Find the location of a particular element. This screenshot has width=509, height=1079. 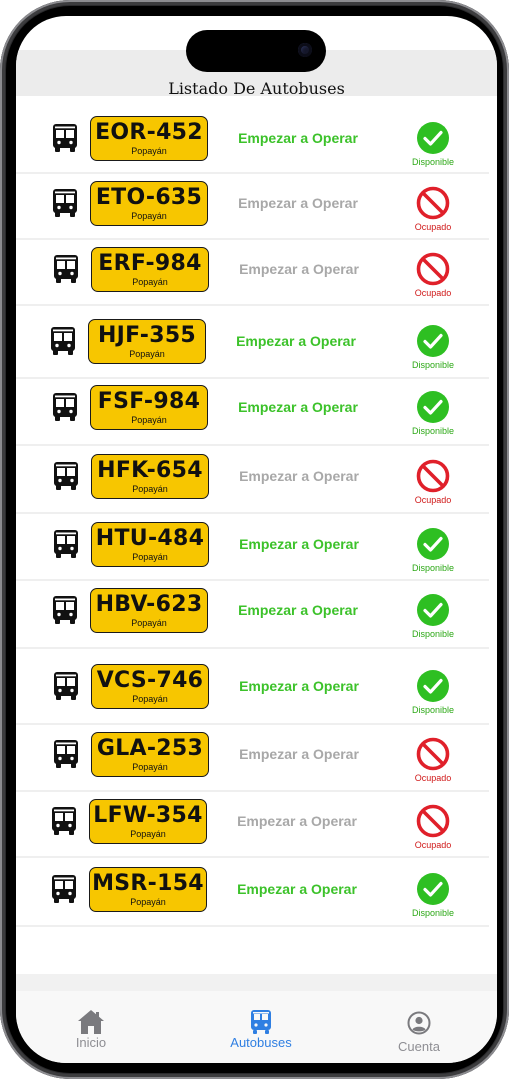

license-plate: VCS-746 Popayán is located at coordinates (150, 686).